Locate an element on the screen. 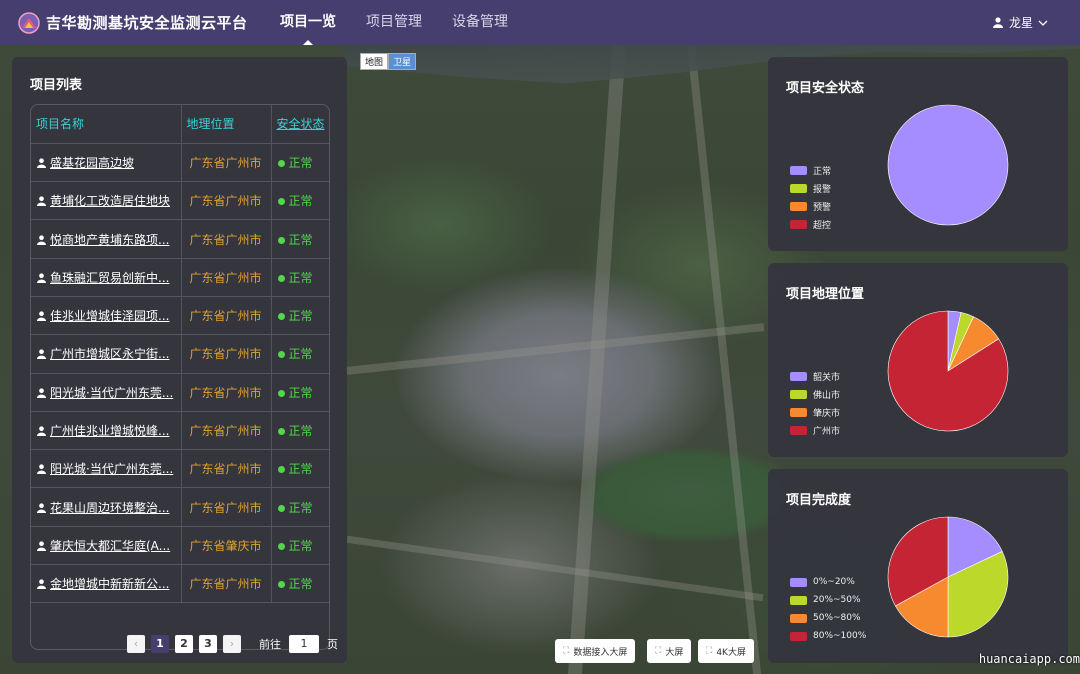 The image size is (1080, 674). legend-label: 正常 is located at coordinates (822, 171).